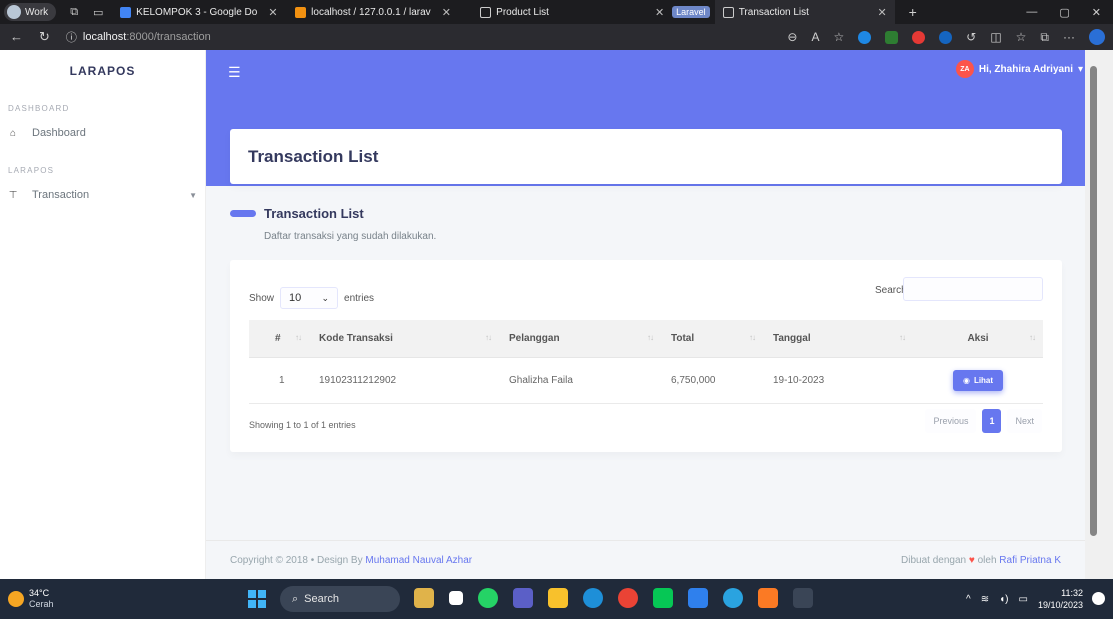 This screenshot has height=619, width=1113. What do you see at coordinates (1097, 37) in the screenshot?
I see `copilot-icon` at bounding box center [1097, 37].